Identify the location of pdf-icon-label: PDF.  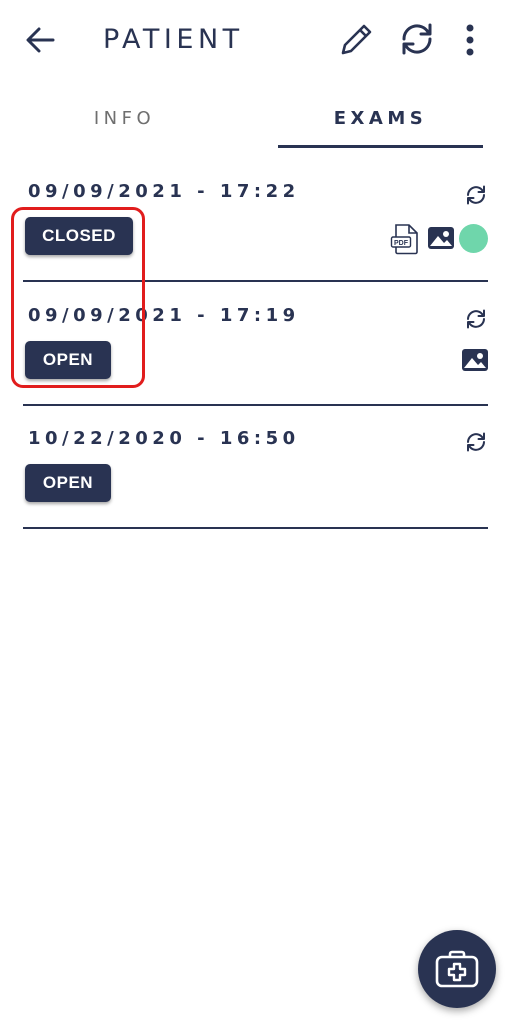
(401, 243).